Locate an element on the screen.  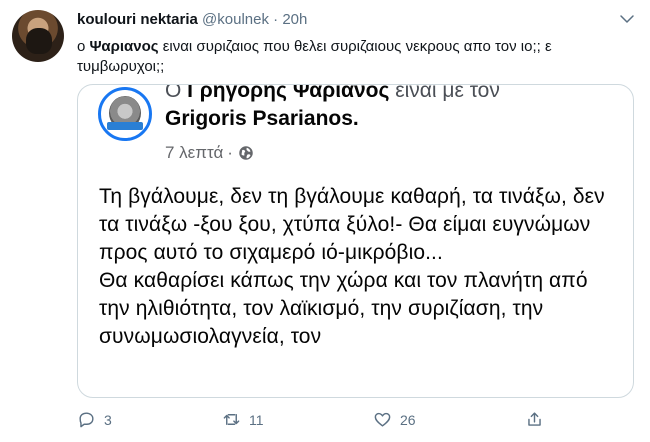
globe-icon is located at coordinates (246, 153).